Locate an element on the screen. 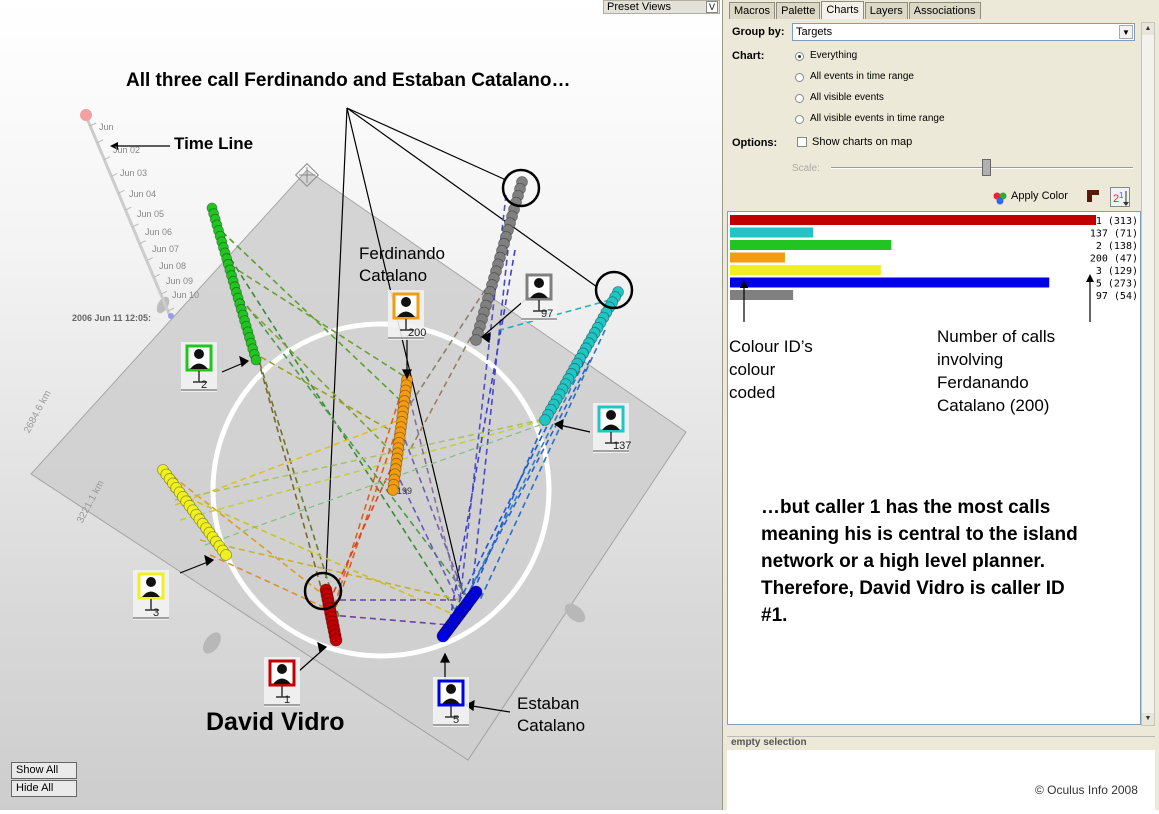 Image resolution: width=1159 pixels, height=814 pixels. estaban-label-line: Catalano is located at coordinates (551, 725).